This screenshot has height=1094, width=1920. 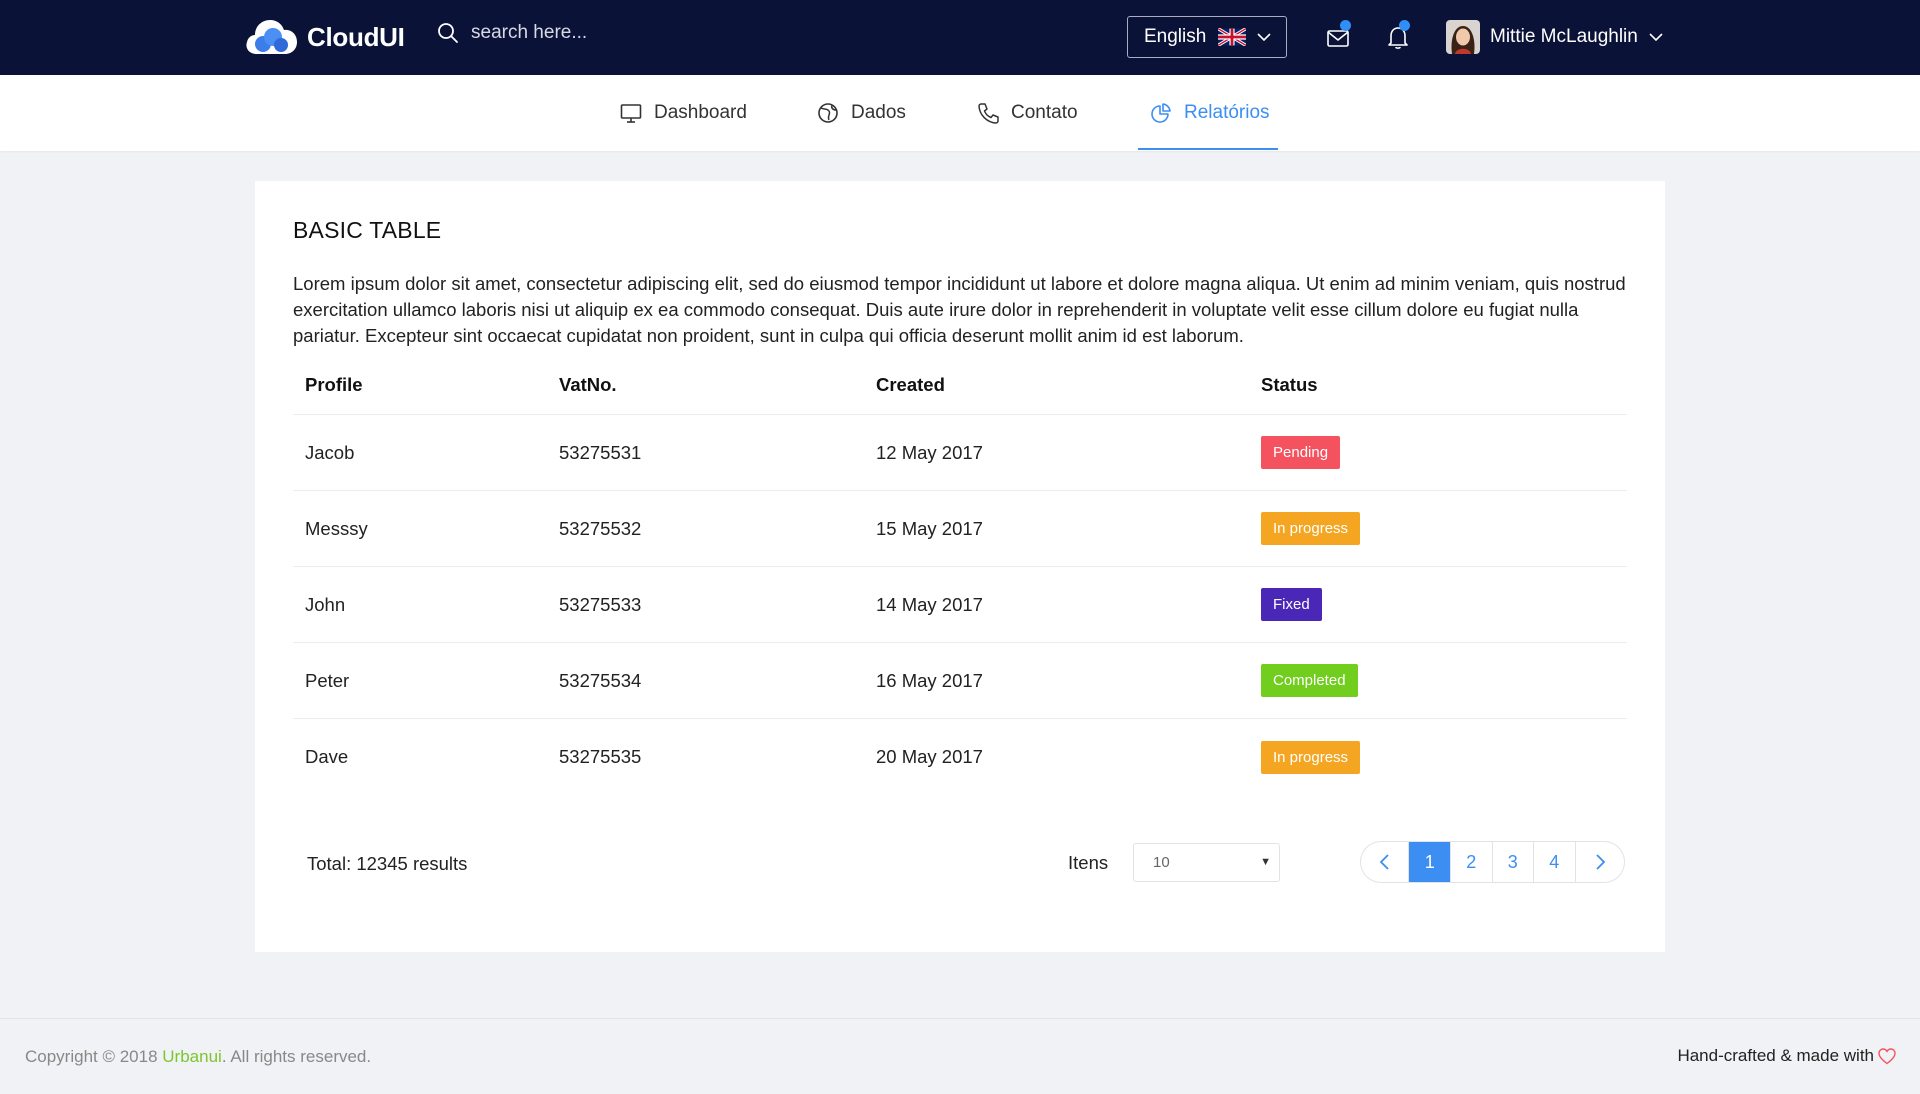 I want to click on total-results: Total: 12345 results, so click(x=387, y=863).